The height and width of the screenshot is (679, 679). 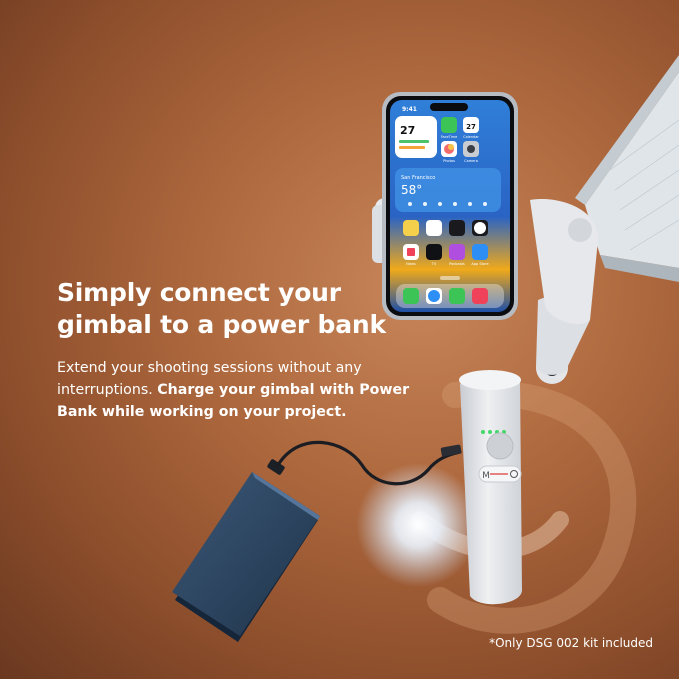 I want to click on music-app-icon, so click(x=480, y=296).